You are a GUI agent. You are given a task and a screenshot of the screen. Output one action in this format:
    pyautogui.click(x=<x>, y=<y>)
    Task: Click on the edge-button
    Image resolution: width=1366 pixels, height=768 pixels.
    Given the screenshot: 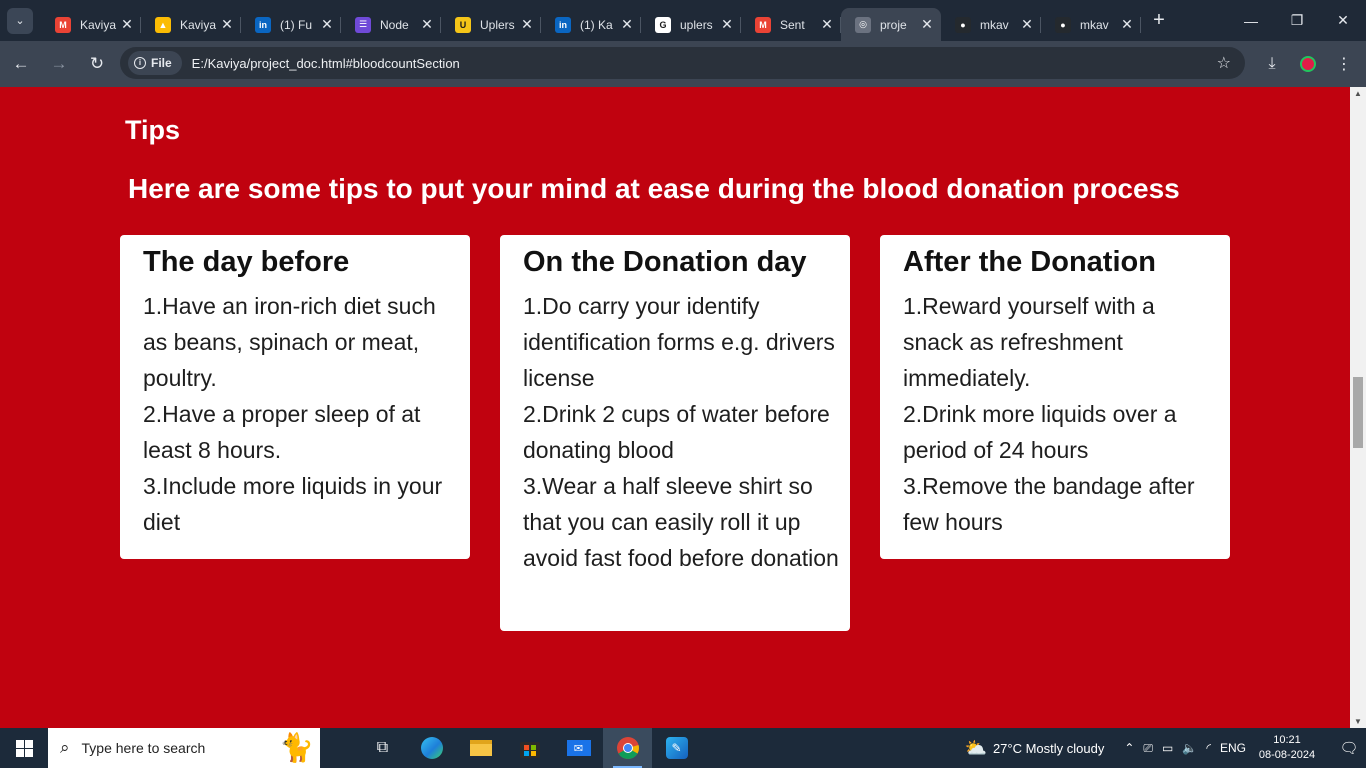 What is the action you would take?
    pyautogui.click(x=431, y=748)
    